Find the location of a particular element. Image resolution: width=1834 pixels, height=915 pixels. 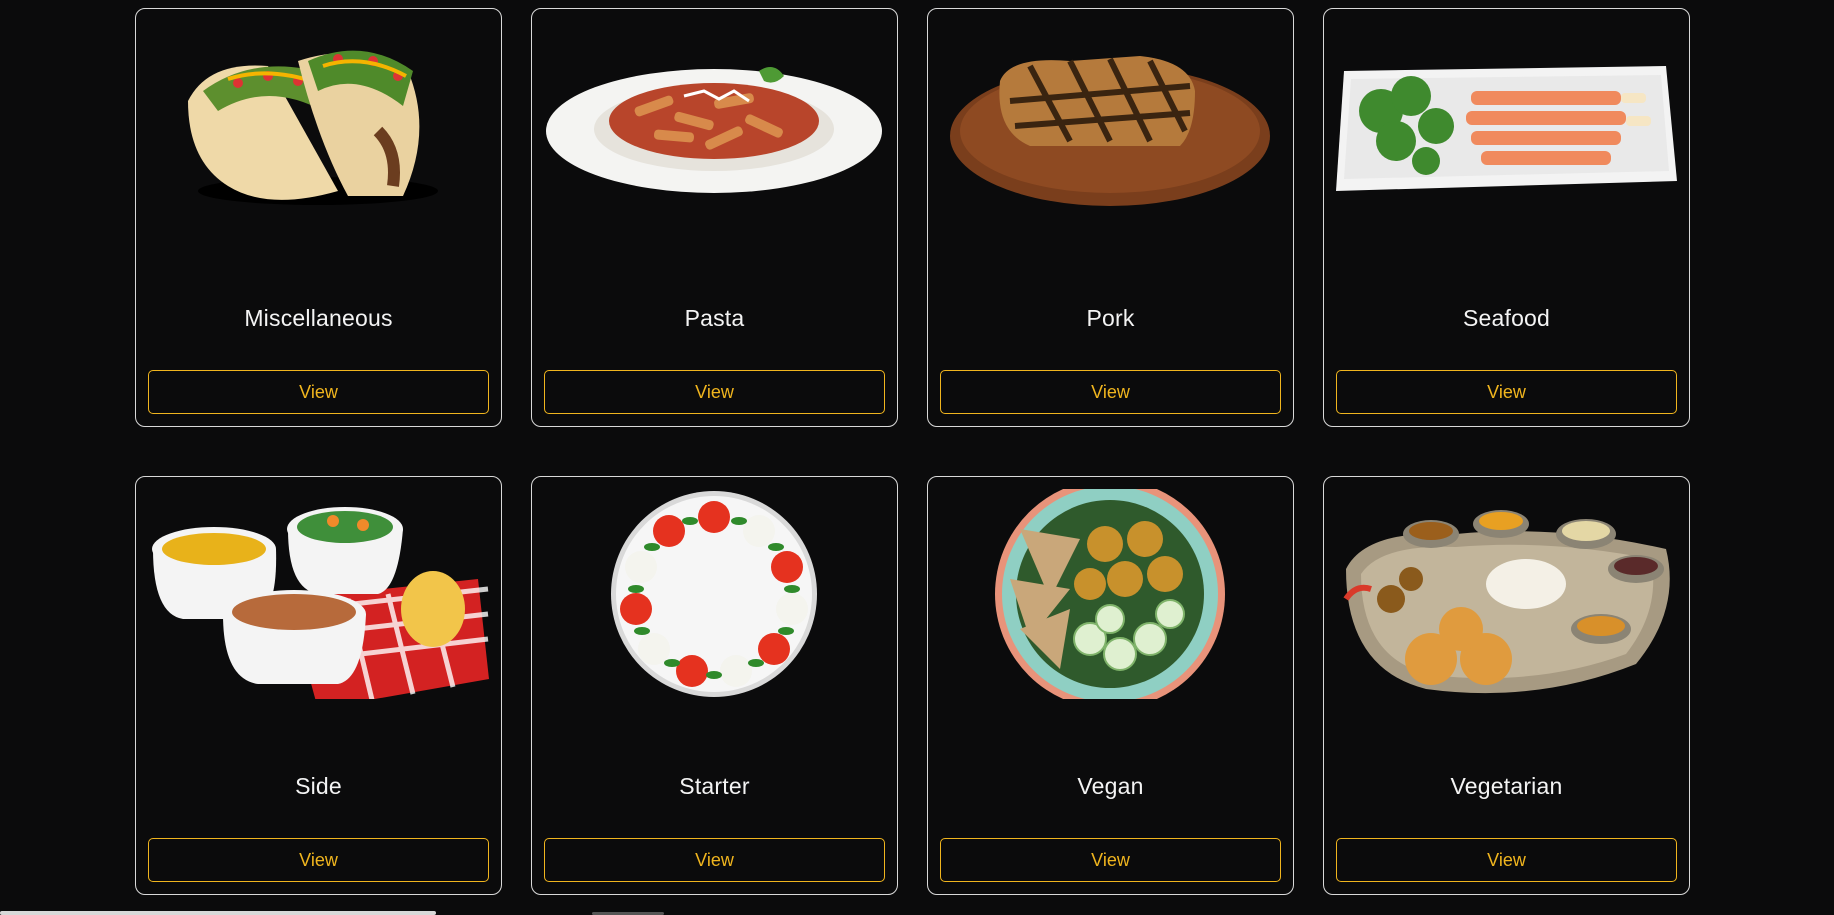

category-title: Pasta is located at coordinates (714, 318).